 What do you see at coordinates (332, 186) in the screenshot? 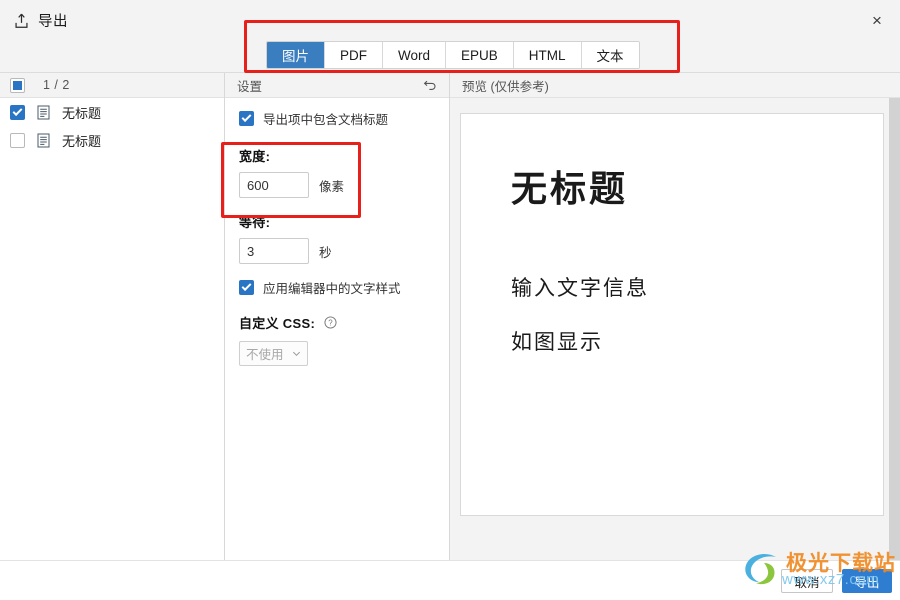
I see `width-unit: 像素` at bounding box center [332, 186].